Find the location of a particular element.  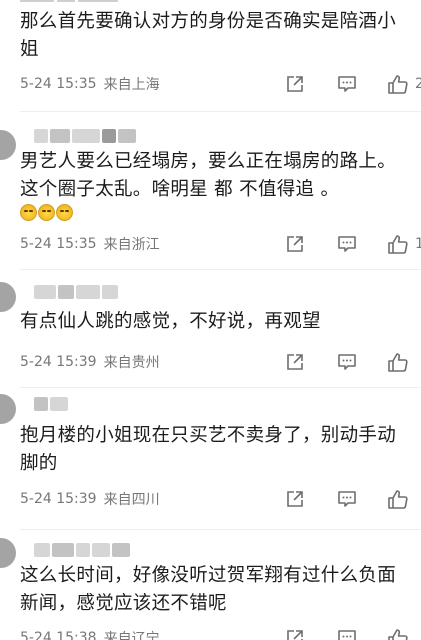

comment-location: 来自四川 is located at coordinates (131, 500).